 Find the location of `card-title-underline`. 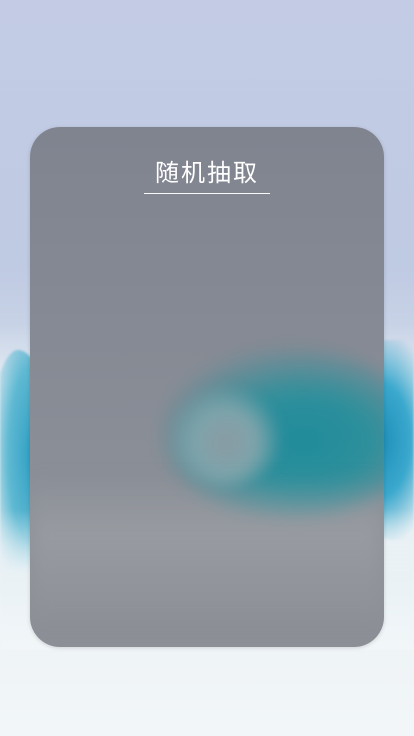

card-title-underline is located at coordinates (207, 193).